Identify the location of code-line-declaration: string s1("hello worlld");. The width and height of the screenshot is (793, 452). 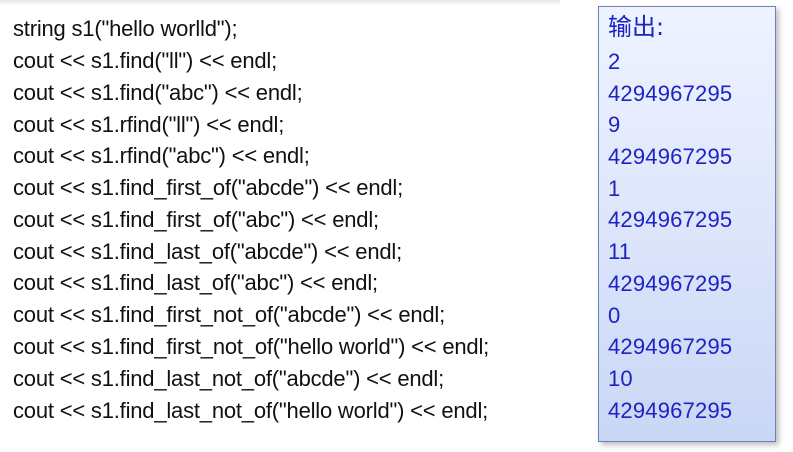
(125, 28).